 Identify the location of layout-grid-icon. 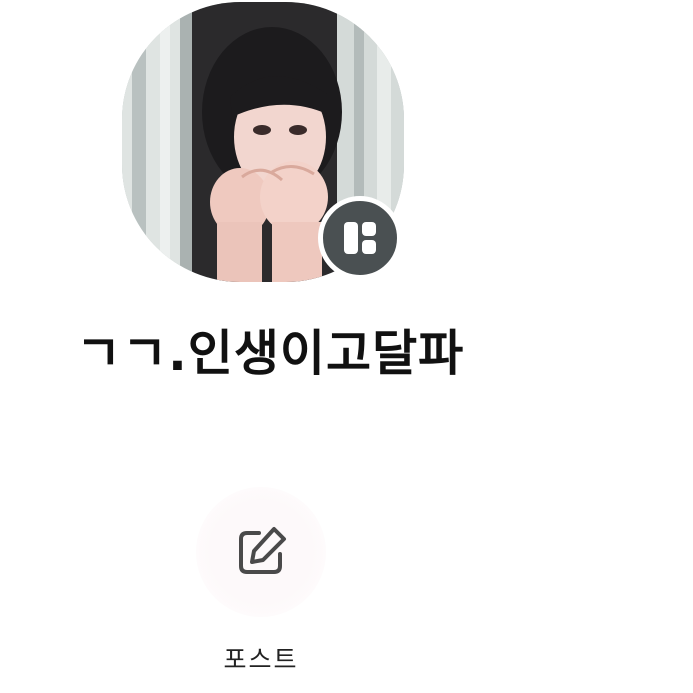
(360, 238).